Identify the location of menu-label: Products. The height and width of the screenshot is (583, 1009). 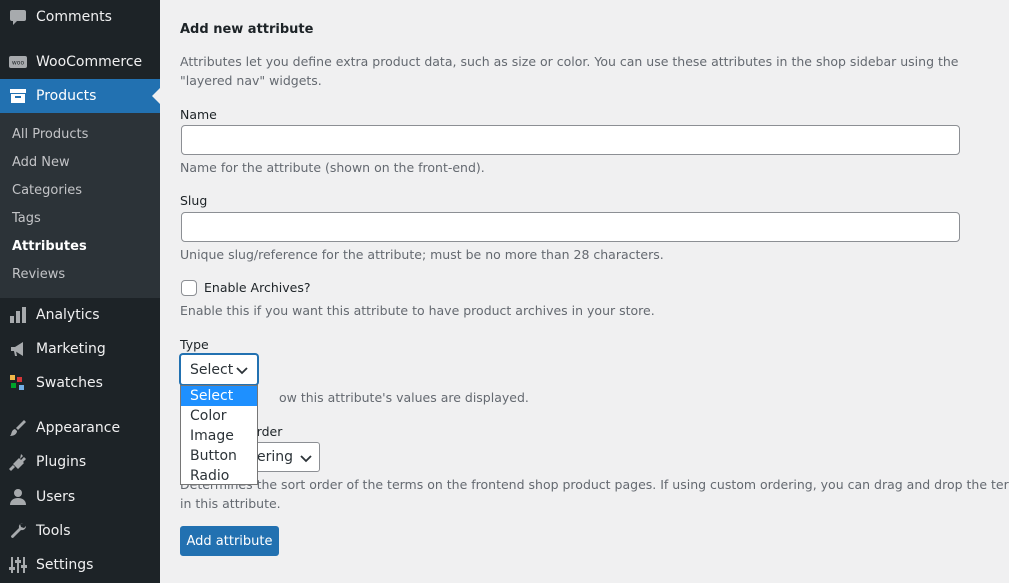
(66, 96).